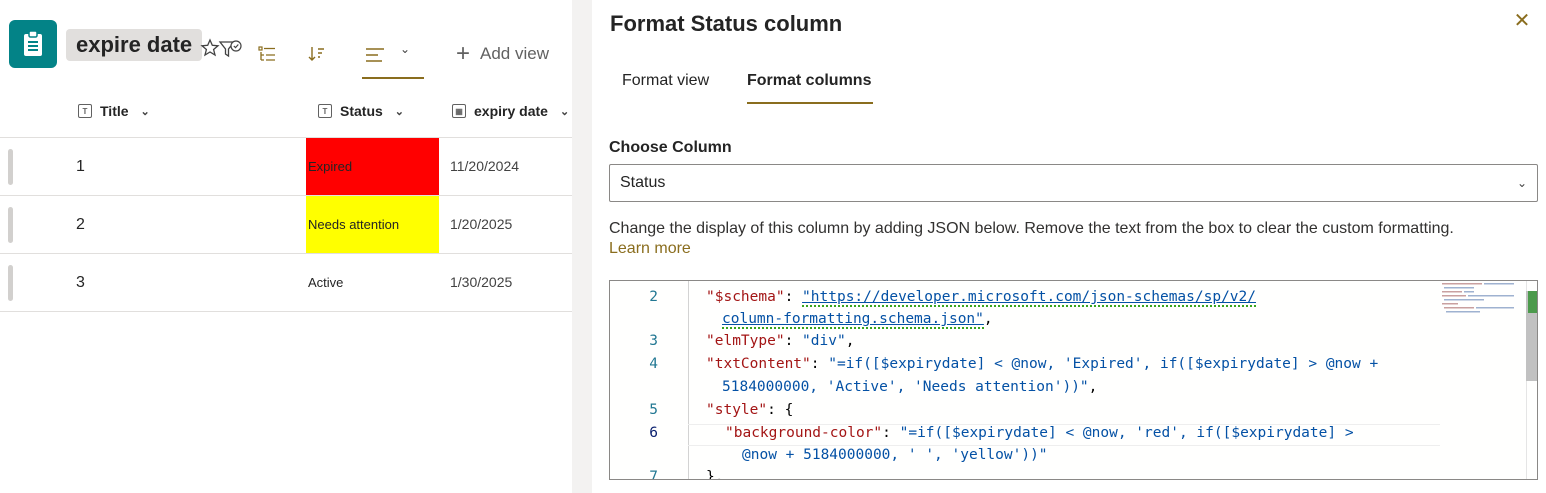 This screenshot has height=493, width=1546. Describe the element at coordinates (485, 166) in the screenshot. I see `row-expiry-date: 11/20/2024` at that location.